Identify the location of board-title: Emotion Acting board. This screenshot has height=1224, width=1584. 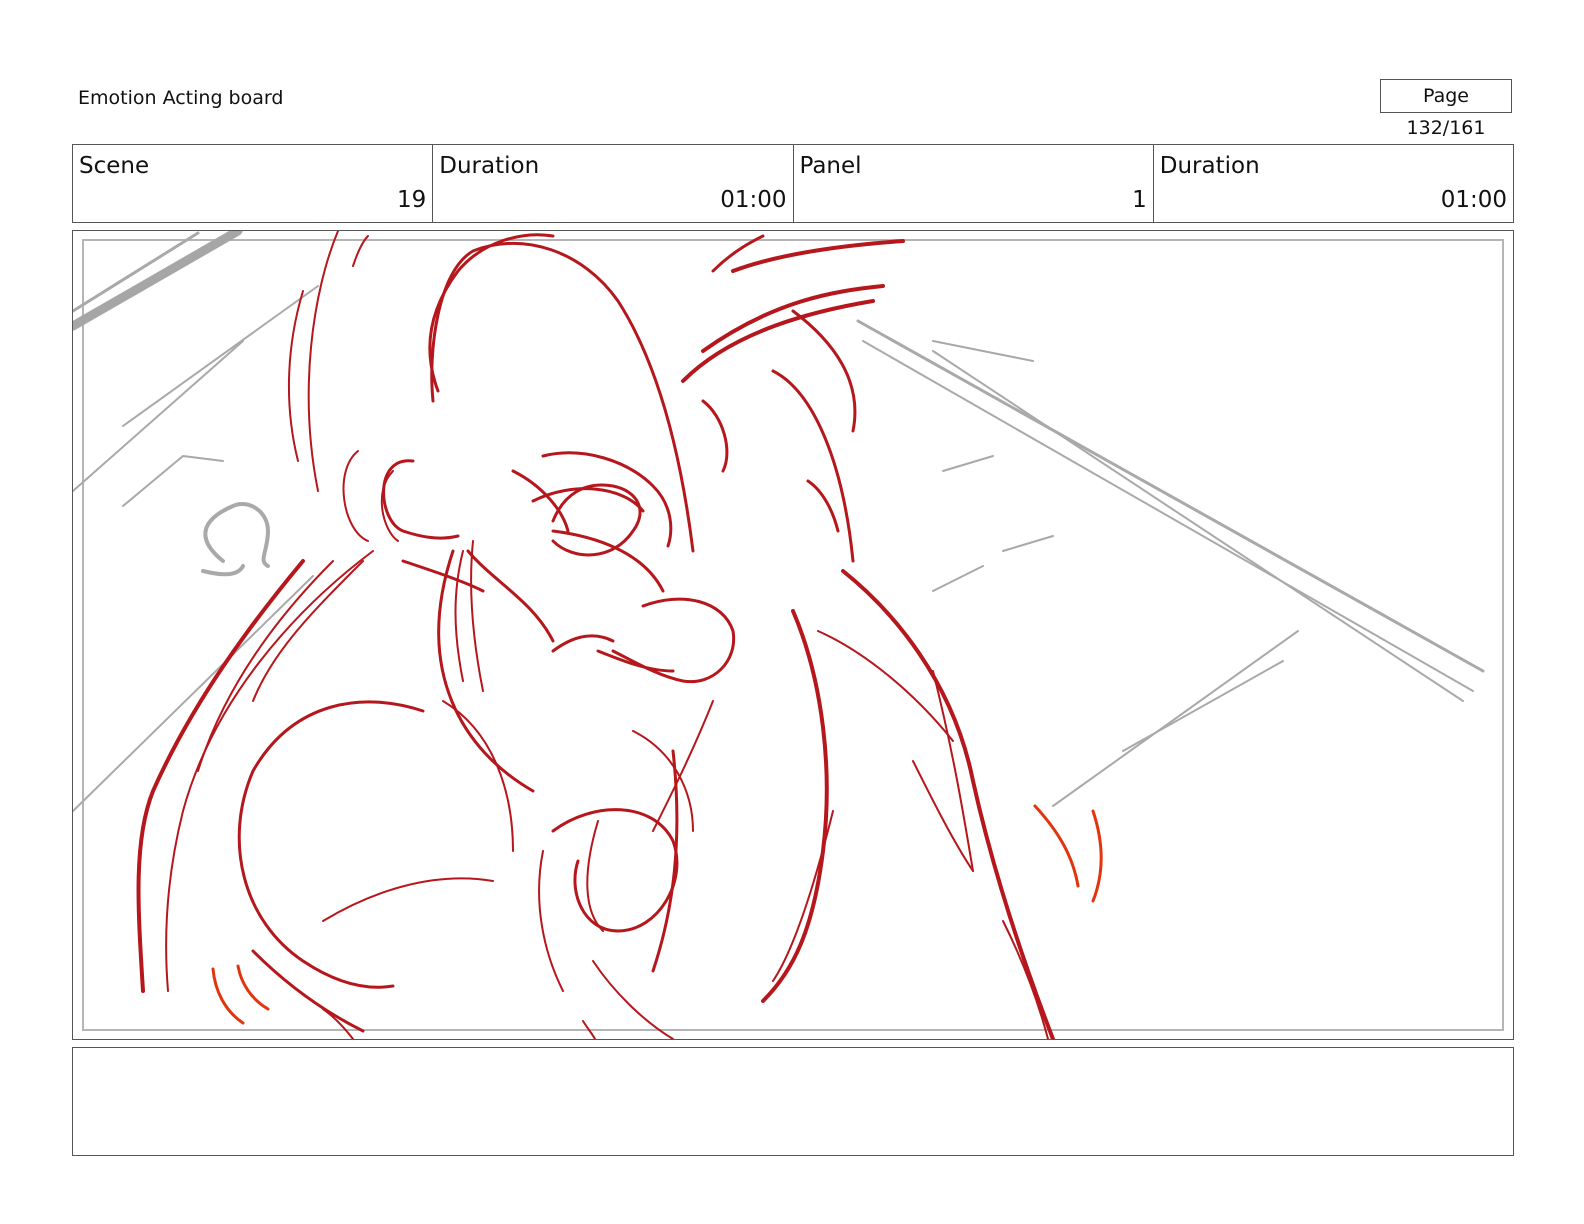
(181, 98).